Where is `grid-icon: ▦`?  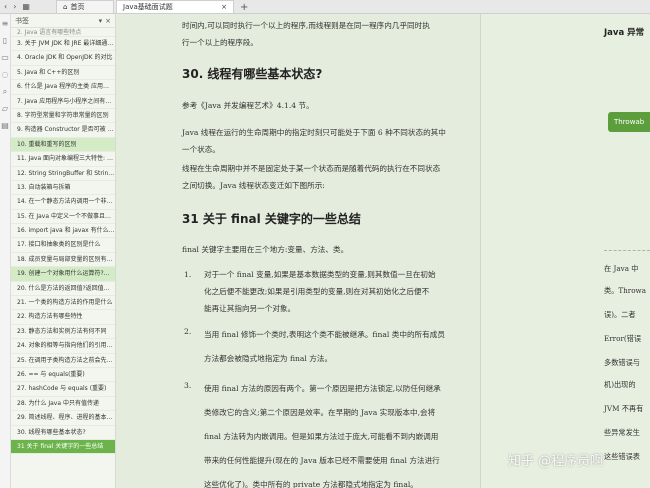
grid-icon: ▦ is located at coordinates (26, 6).